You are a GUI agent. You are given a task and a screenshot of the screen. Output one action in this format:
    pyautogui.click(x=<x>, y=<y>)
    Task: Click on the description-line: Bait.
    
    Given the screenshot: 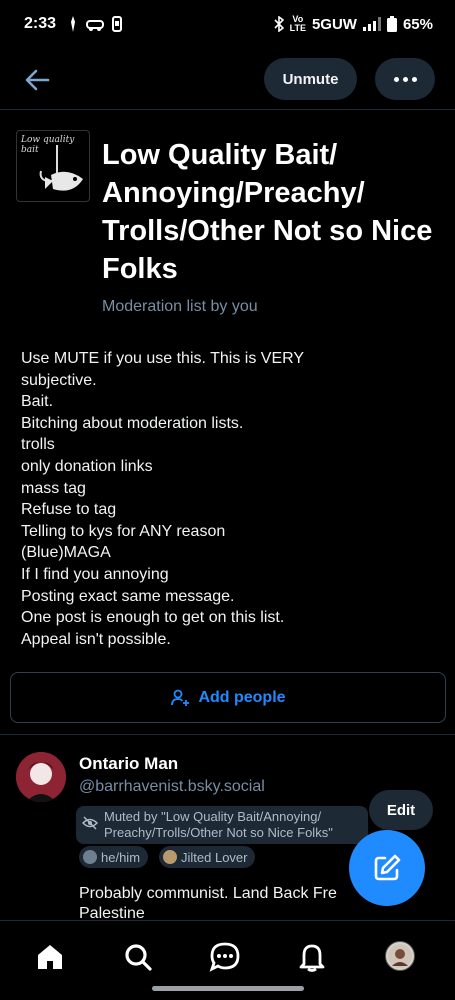 What is the action you would take?
    pyautogui.click(x=37, y=402)
    